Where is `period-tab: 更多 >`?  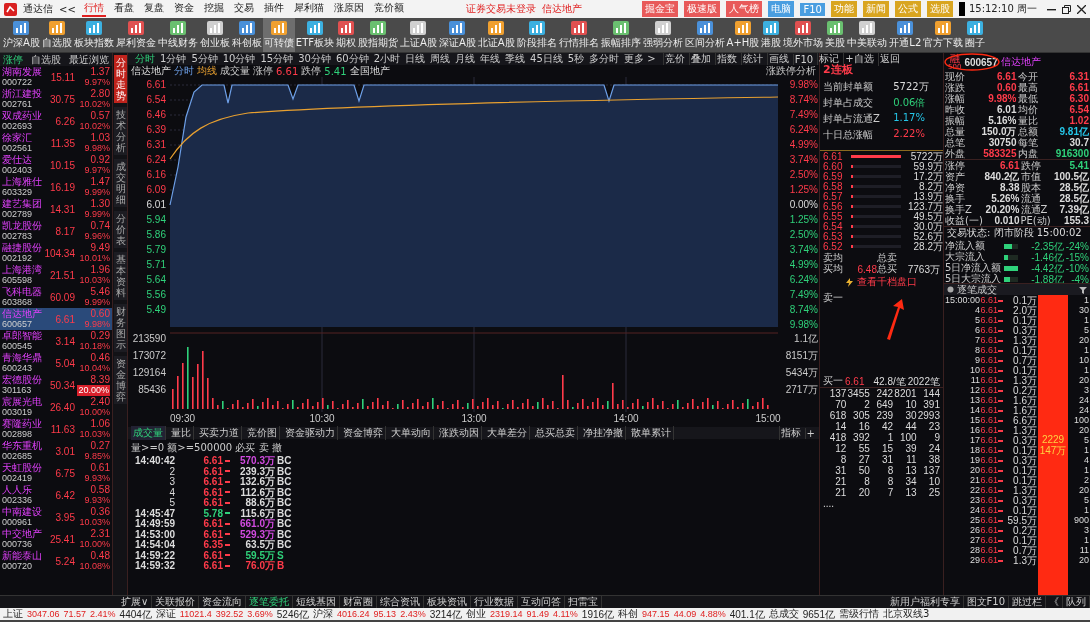
period-tab: 更多 > is located at coordinates (640, 59).